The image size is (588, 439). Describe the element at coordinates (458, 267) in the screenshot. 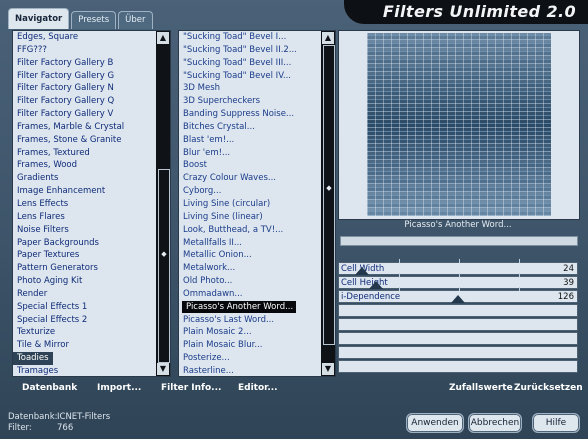

I see `parameter-row: Cell Width 24` at that location.